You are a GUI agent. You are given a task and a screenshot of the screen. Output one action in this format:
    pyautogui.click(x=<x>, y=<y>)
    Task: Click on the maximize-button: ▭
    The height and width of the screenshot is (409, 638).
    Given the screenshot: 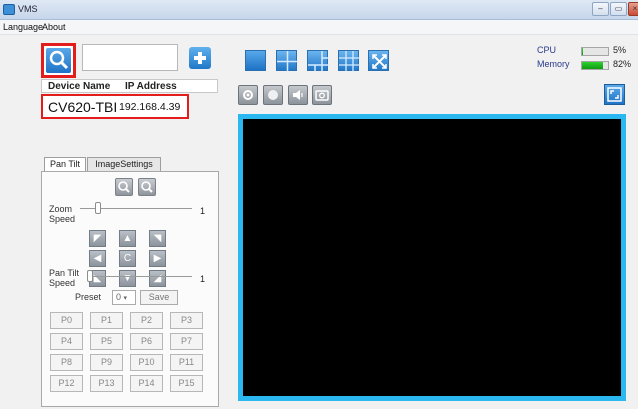 What is the action you would take?
    pyautogui.click(x=618, y=9)
    